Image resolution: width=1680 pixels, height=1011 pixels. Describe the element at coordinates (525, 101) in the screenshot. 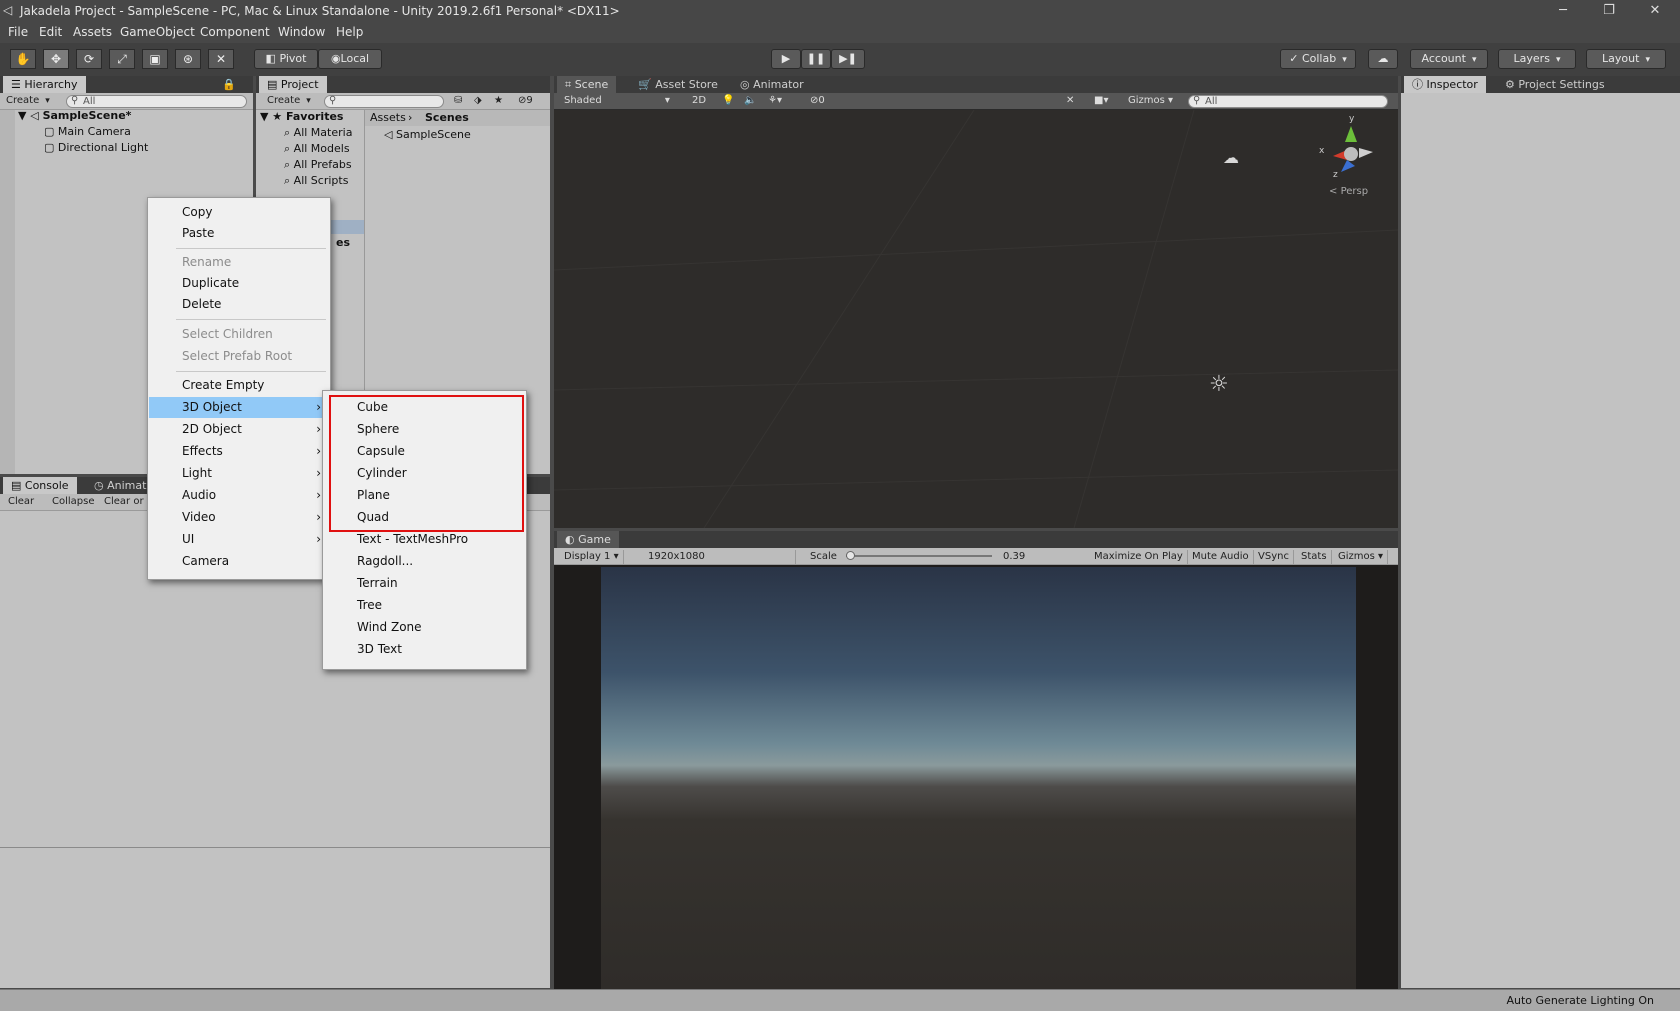

I see `hidden-count-badge: ⊘9` at that location.